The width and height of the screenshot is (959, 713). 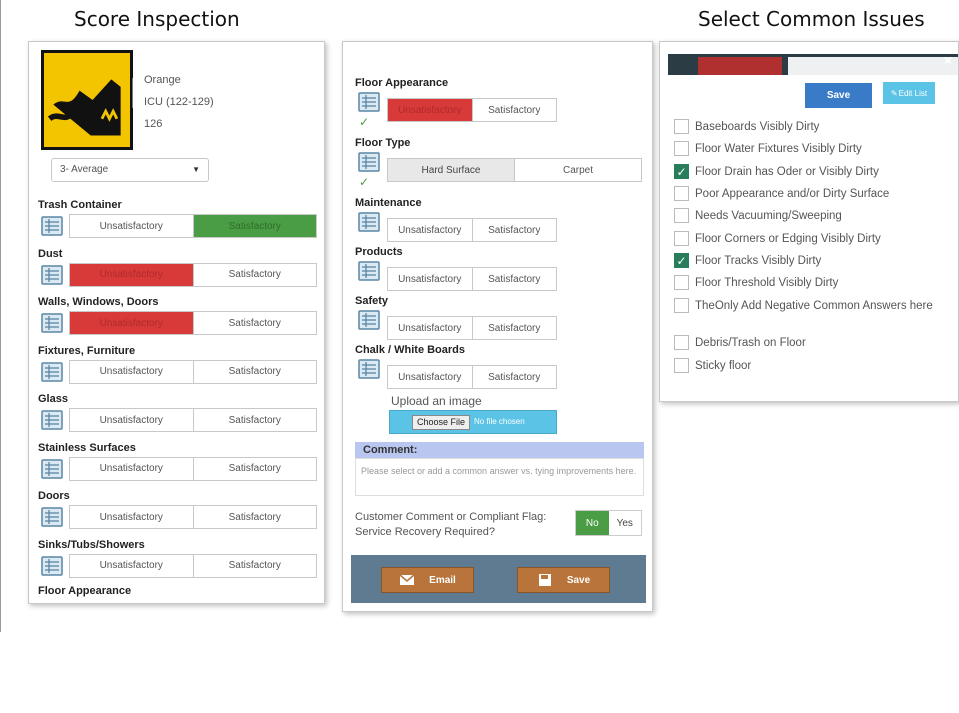 What do you see at coordinates (681, 305) in the screenshot?
I see `issue-checkbox-theonly-add-negative-common-answers-here` at bounding box center [681, 305].